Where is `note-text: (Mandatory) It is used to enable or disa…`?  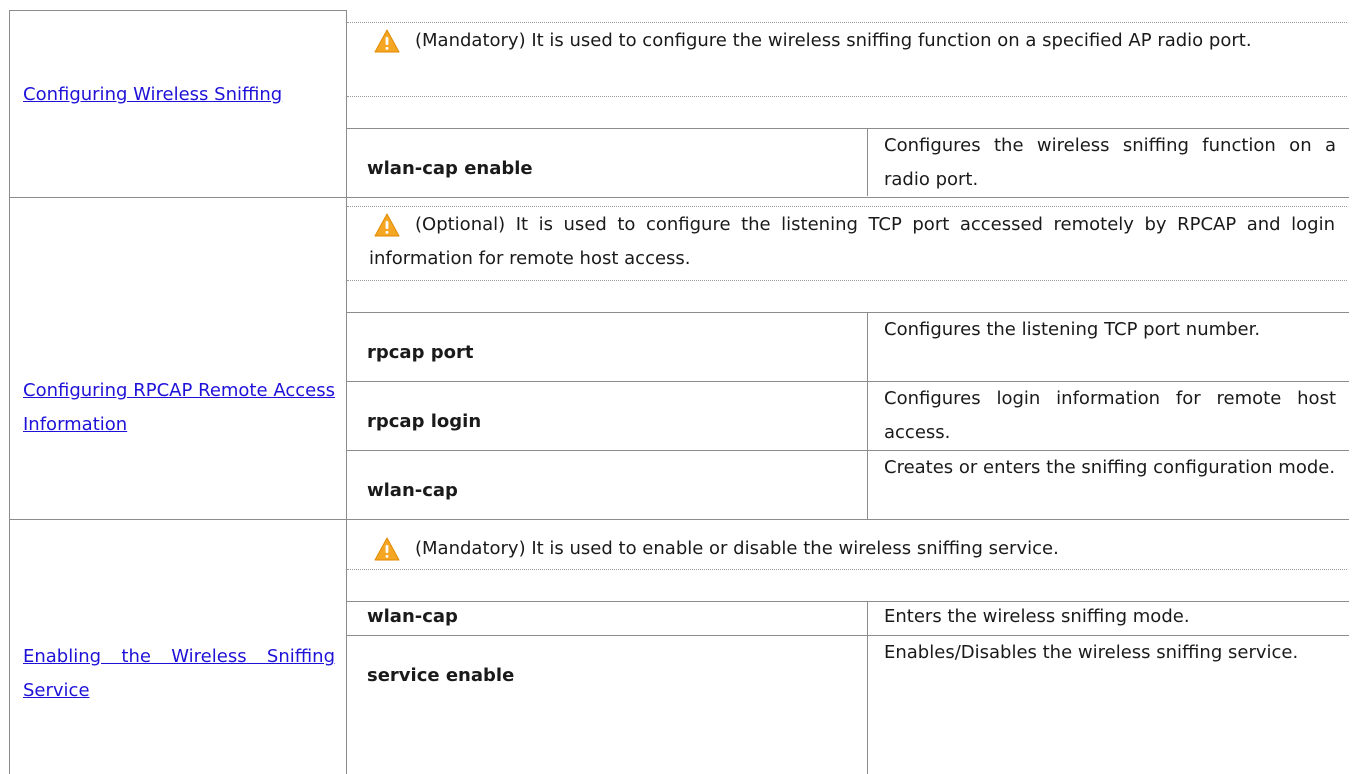
note-text: (Mandatory) It is used to enable or disa… is located at coordinates (852, 549).